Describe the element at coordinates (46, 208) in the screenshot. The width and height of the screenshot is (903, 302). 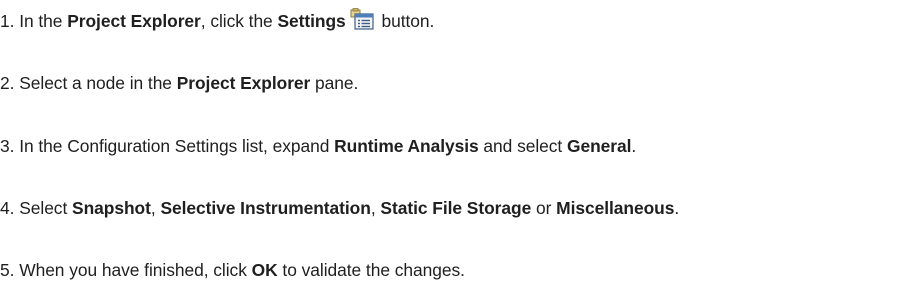
I see `step-text: Select` at that location.